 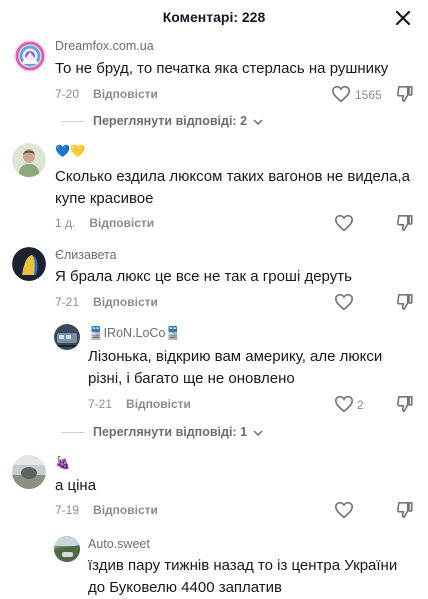 What do you see at coordinates (170, 121) in the screenshot?
I see `view-replies-label: Переглянути відповіді: 2` at bounding box center [170, 121].